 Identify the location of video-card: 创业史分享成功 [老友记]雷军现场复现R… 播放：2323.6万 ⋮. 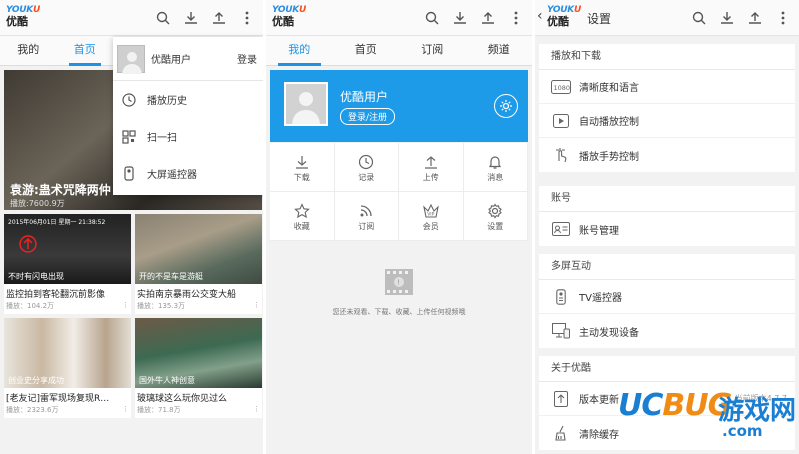
(67, 368).